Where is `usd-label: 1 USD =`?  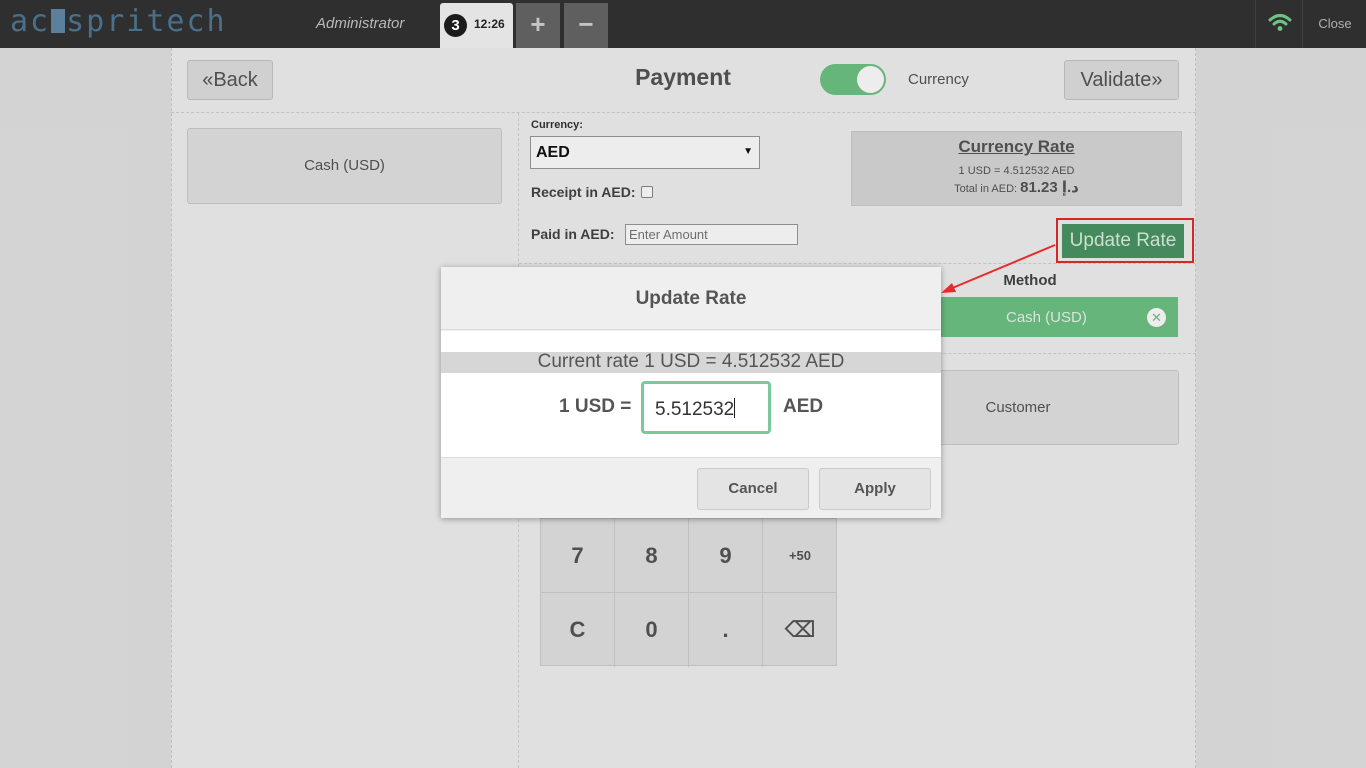 usd-label: 1 USD = is located at coordinates (595, 406).